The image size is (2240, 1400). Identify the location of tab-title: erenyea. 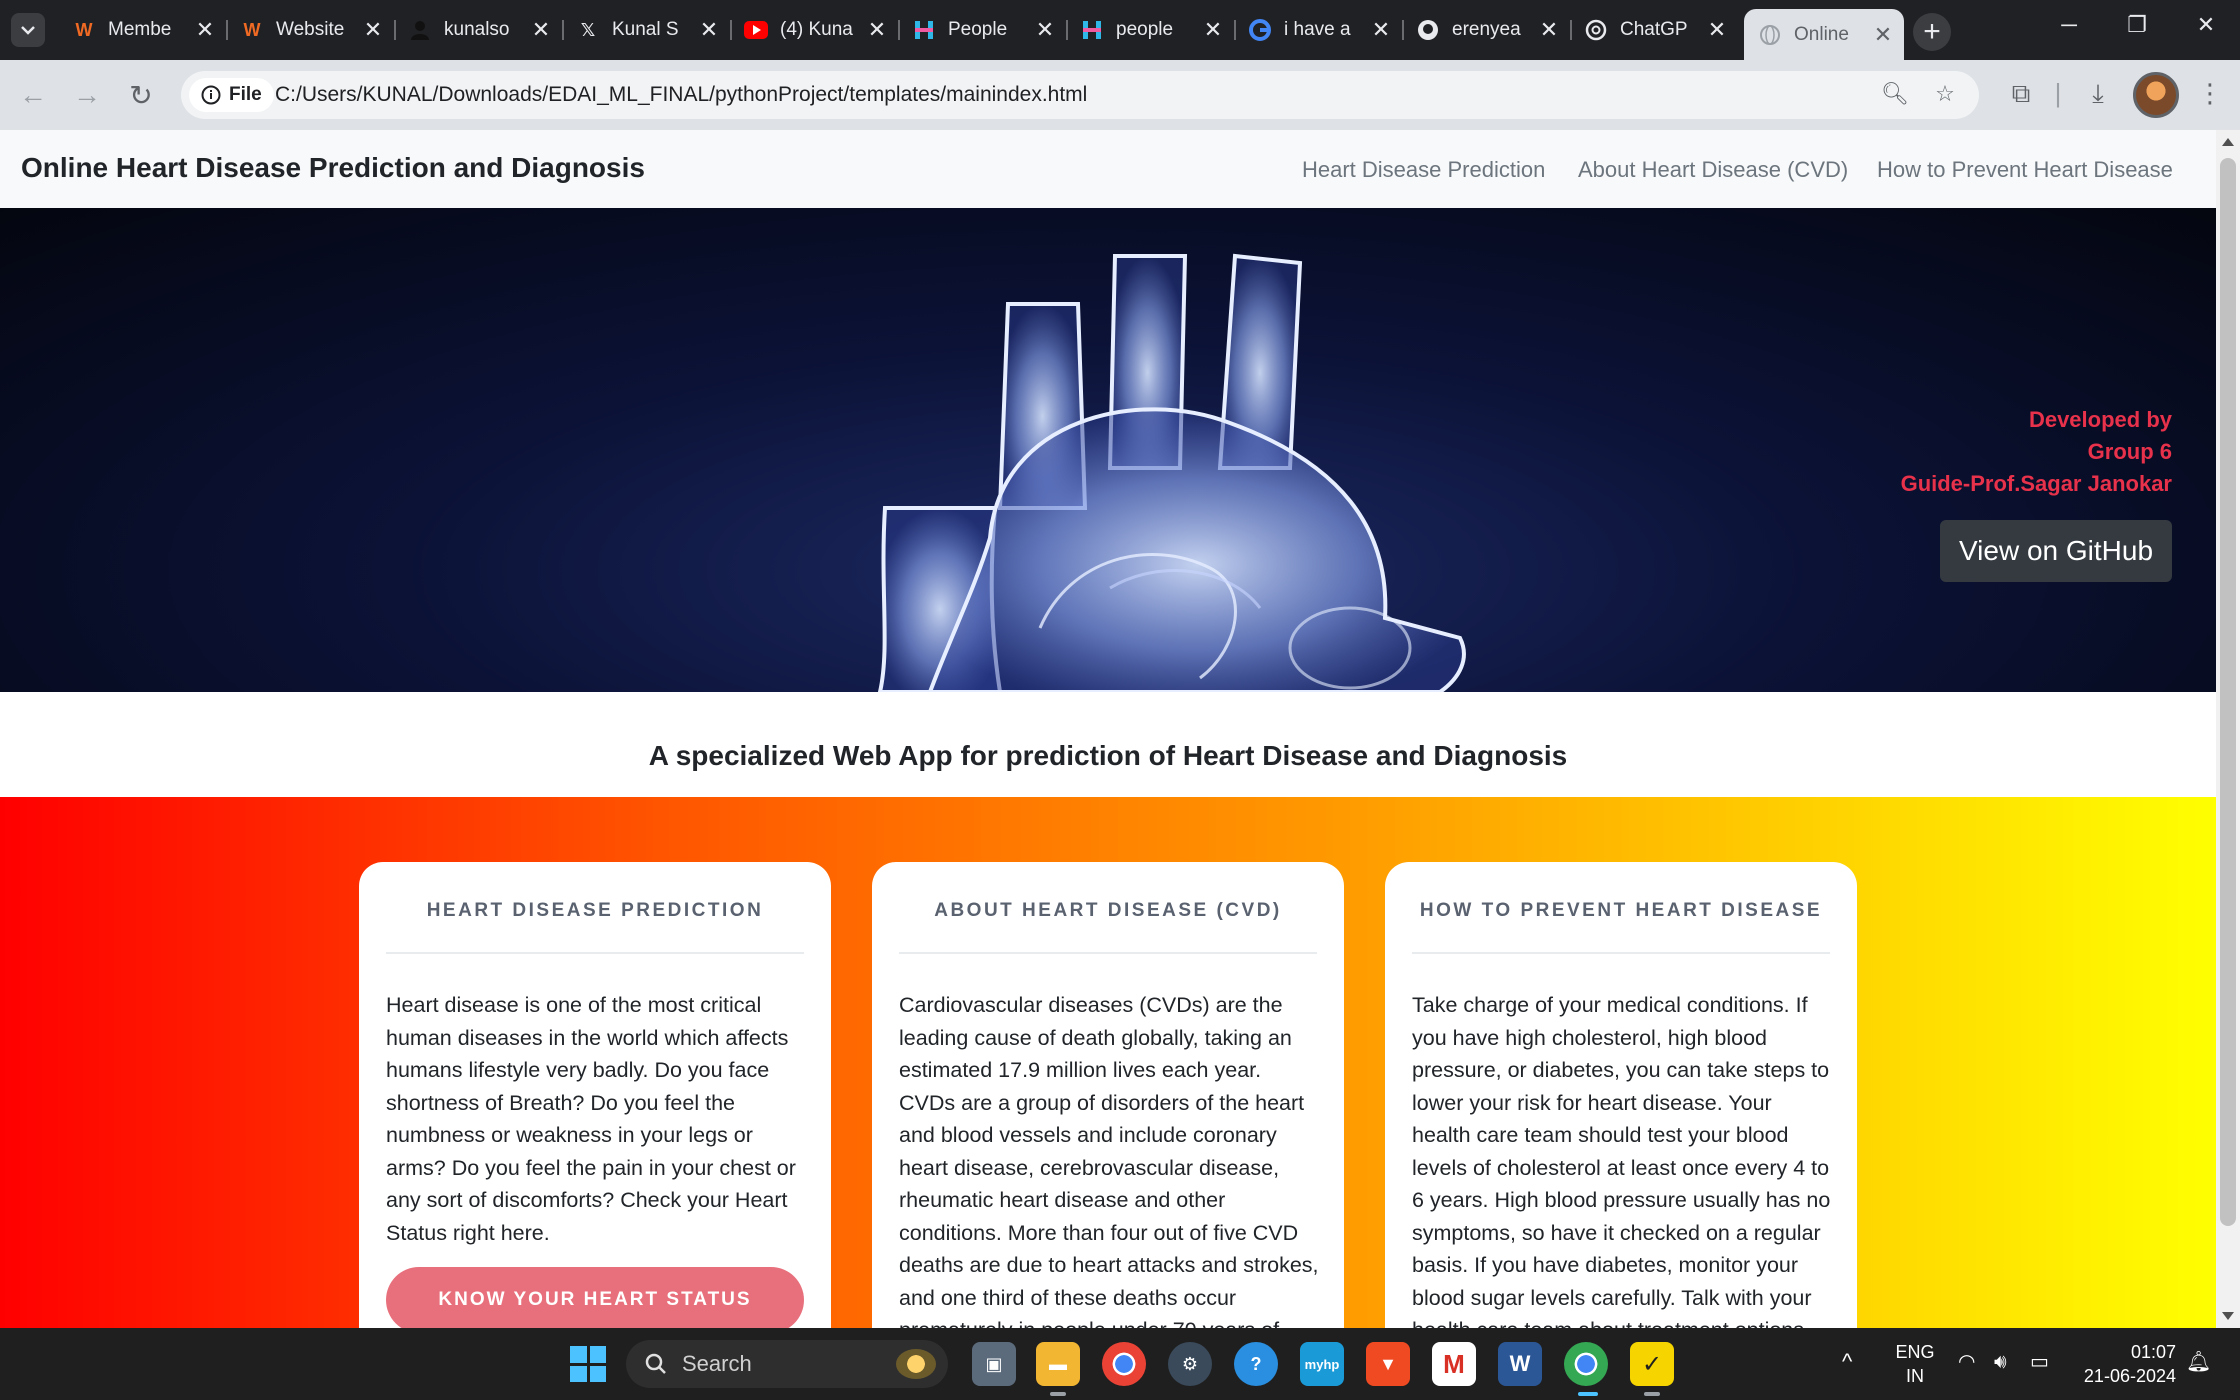
(1486, 29).